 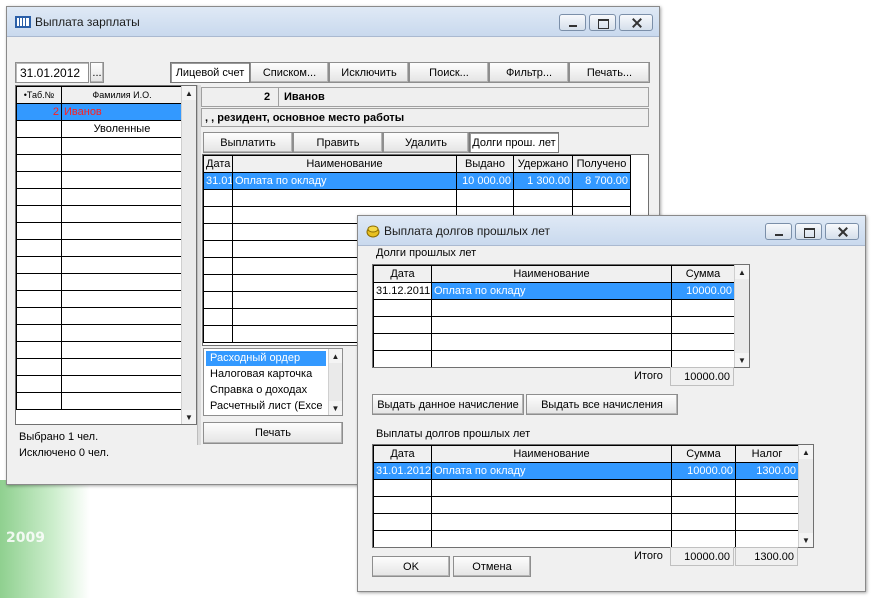 I want to click on past-debts-button: Долги прош. лет, so click(x=514, y=142).